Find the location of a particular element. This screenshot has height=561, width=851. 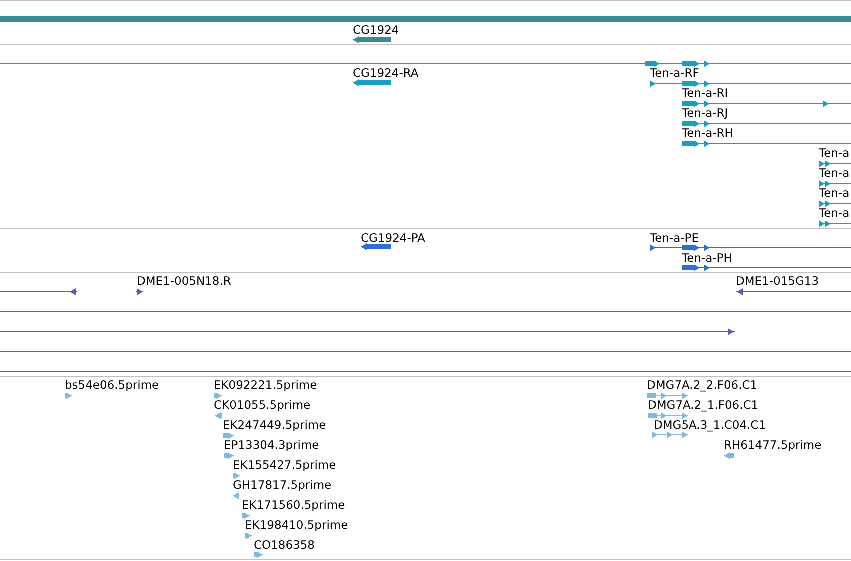

feature-label: CG1924-RA is located at coordinates (386, 73).